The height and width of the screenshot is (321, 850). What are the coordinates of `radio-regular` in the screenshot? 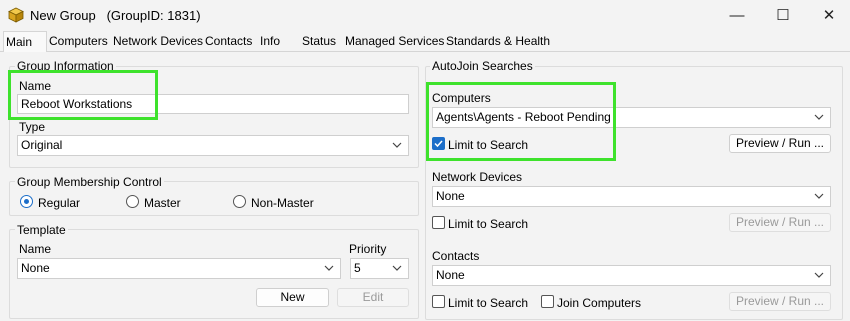 It's located at (26, 201).